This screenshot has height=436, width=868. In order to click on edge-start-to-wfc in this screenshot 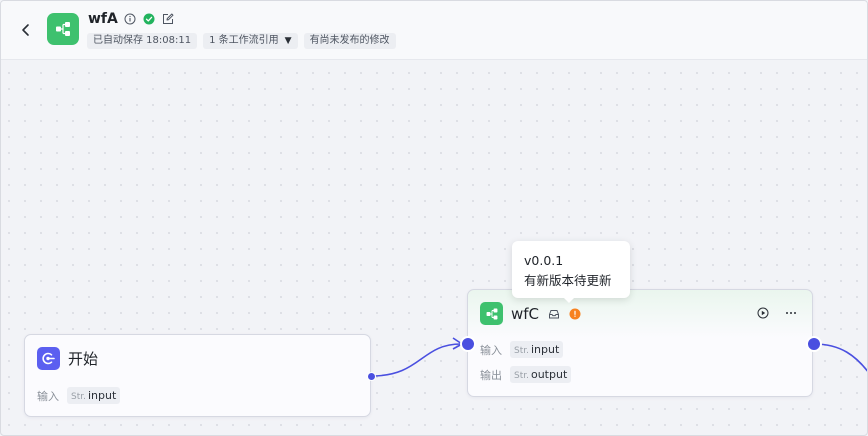, I will do `click(416, 360)`.